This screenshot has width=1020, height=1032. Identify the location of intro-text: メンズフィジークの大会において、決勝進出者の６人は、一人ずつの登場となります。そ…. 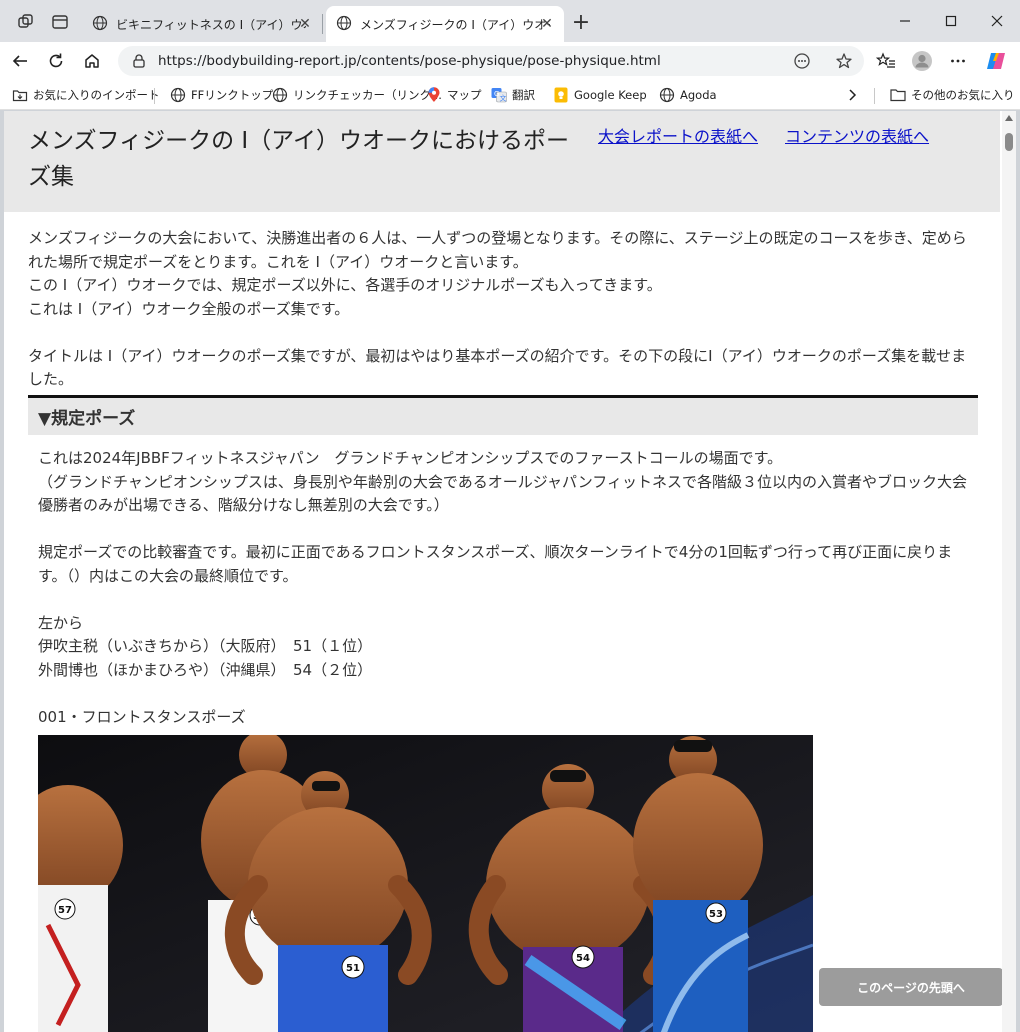
(503, 309).